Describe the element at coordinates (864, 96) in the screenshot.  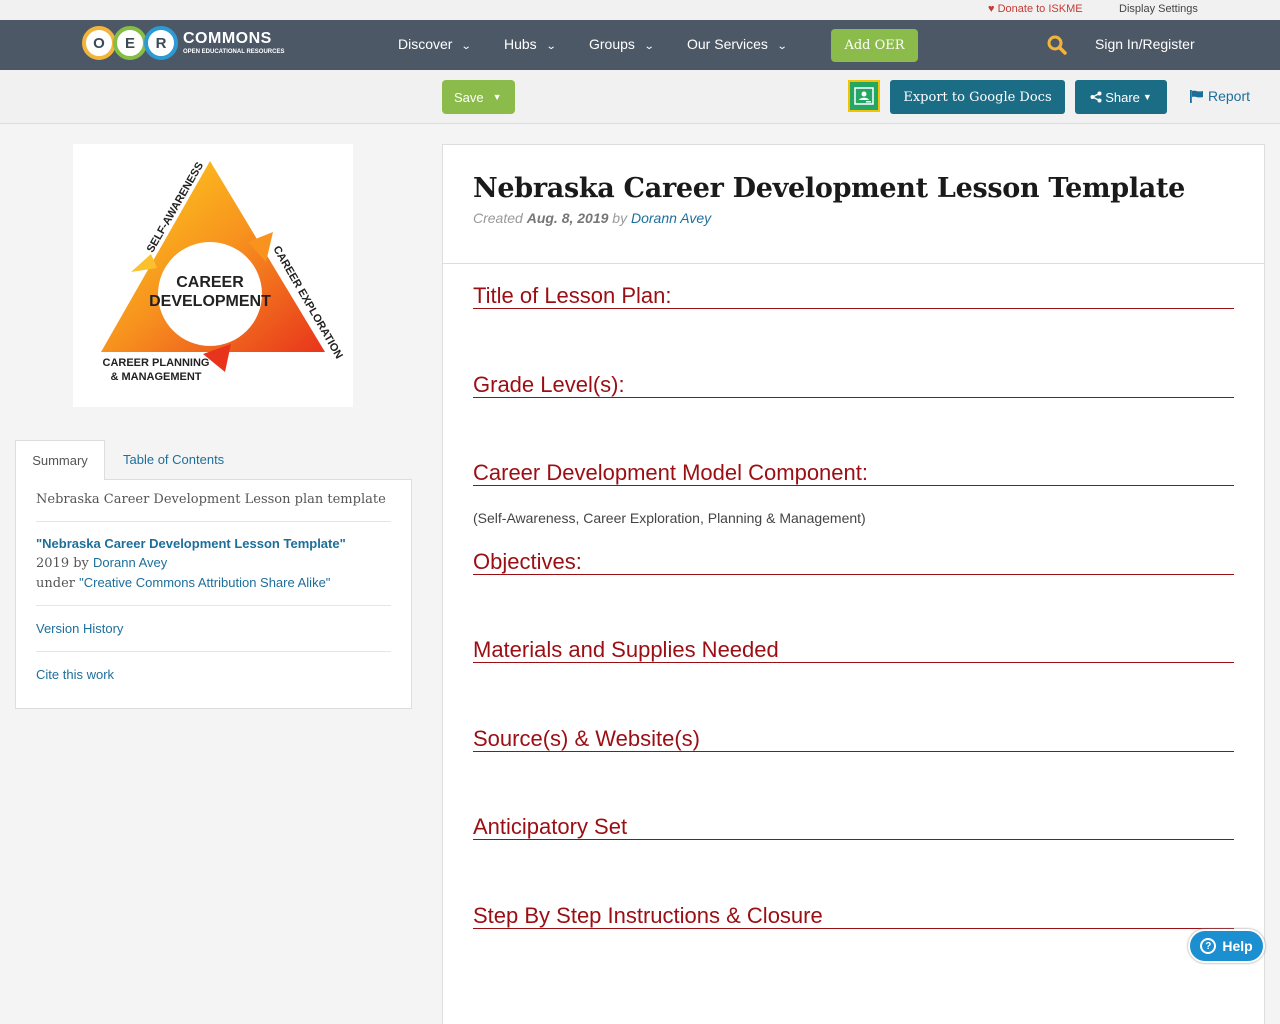
I see `google-classroom-icon` at that location.